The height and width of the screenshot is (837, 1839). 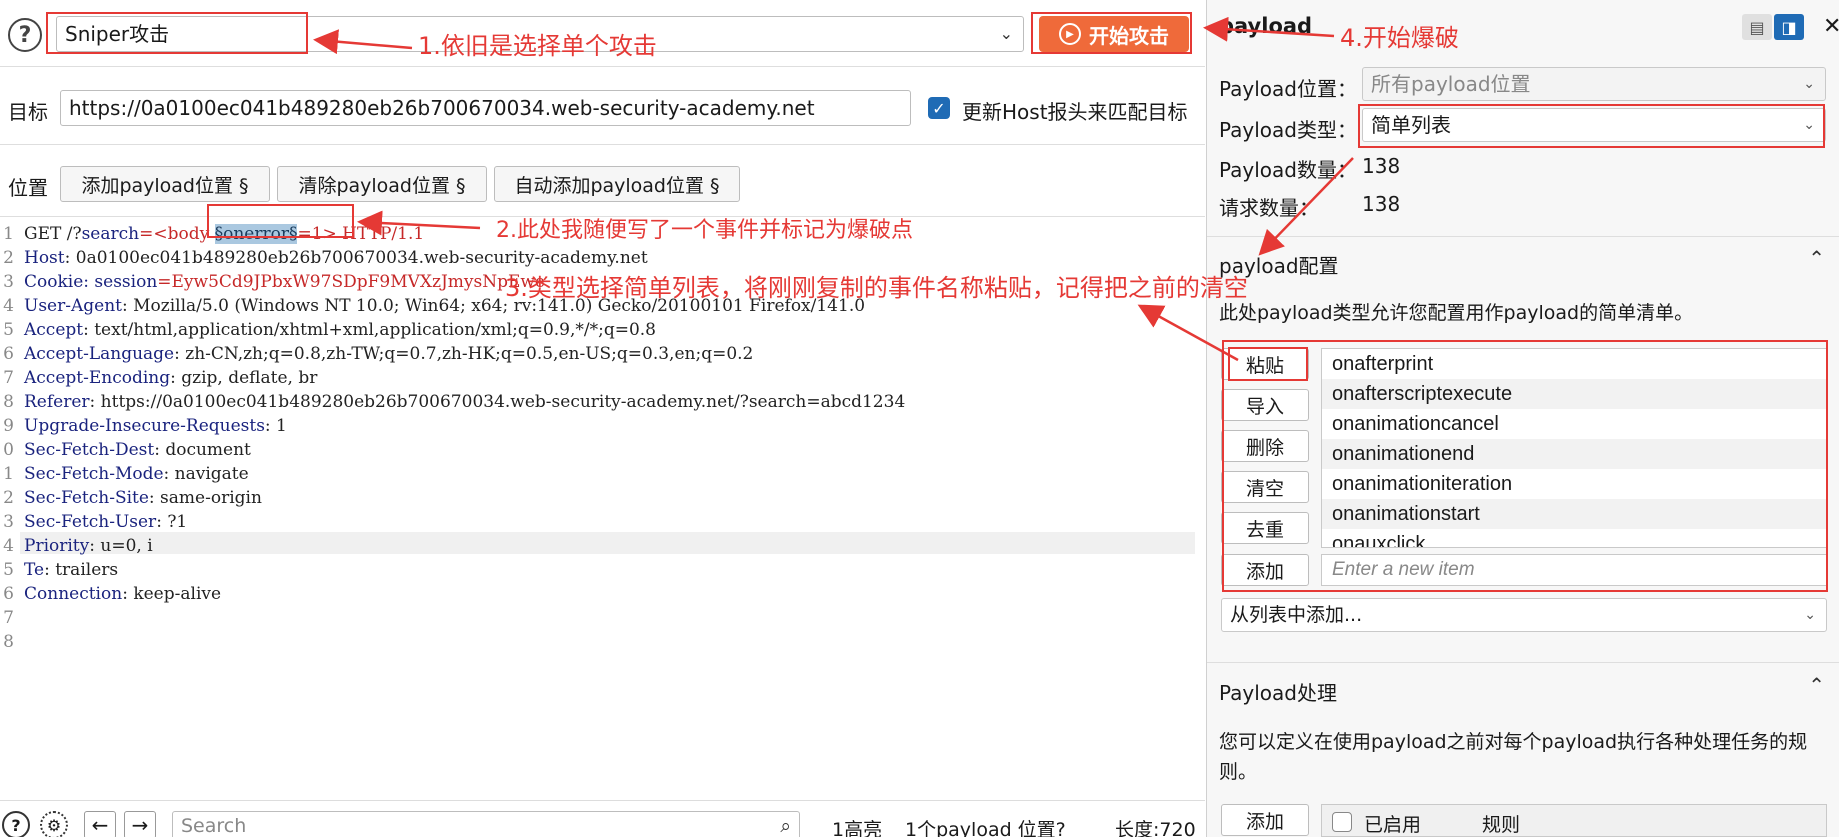 What do you see at coordinates (137, 450) in the screenshot?
I see `header-line: Sec-Fetch-Dest: document` at bounding box center [137, 450].